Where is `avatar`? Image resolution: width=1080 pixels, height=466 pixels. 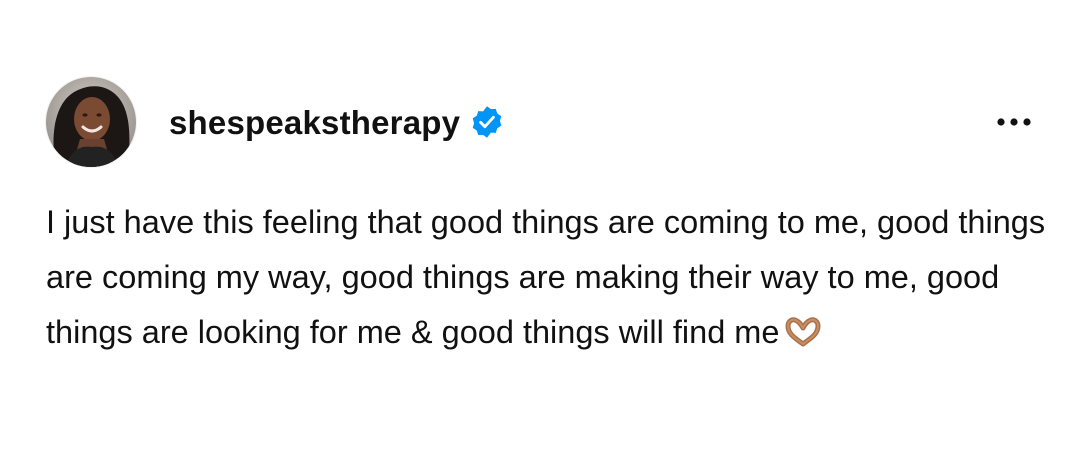
avatar is located at coordinates (91, 122).